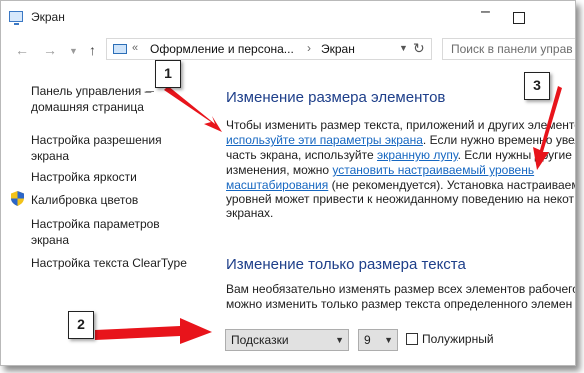 The height and width of the screenshot is (373, 584). I want to click on annotation-marker-2: 2, so click(81, 325).